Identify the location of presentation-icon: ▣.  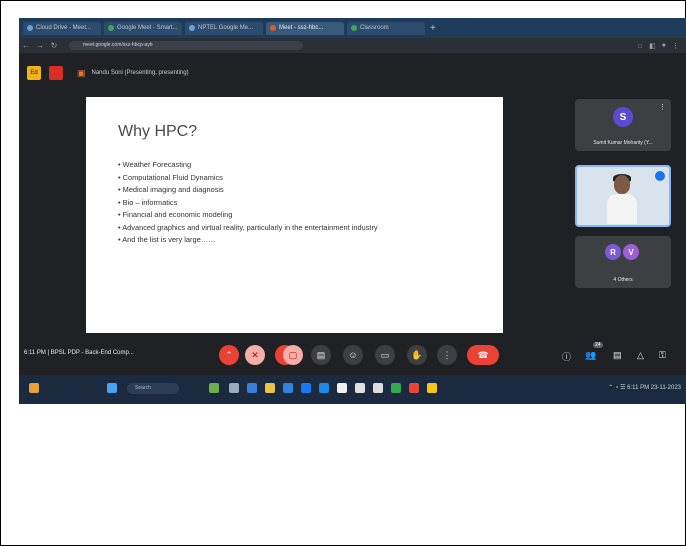
(81, 72).